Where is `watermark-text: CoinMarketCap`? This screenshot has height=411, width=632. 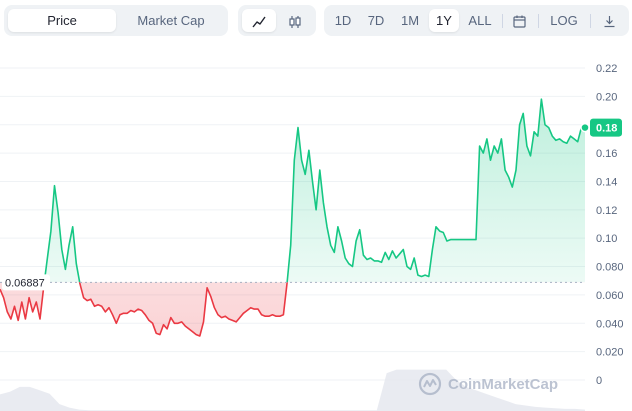
watermark-text: CoinMarketCap is located at coordinates (503, 384).